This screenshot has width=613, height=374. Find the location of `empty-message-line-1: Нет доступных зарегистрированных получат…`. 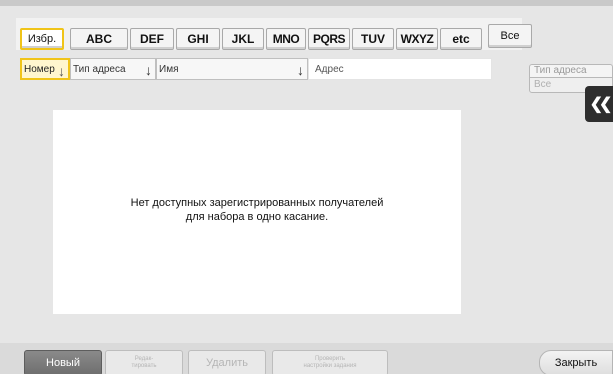

empty-message-line-1: Нет доступных зарегистрированных получат… is located at coordinates (257, 203).